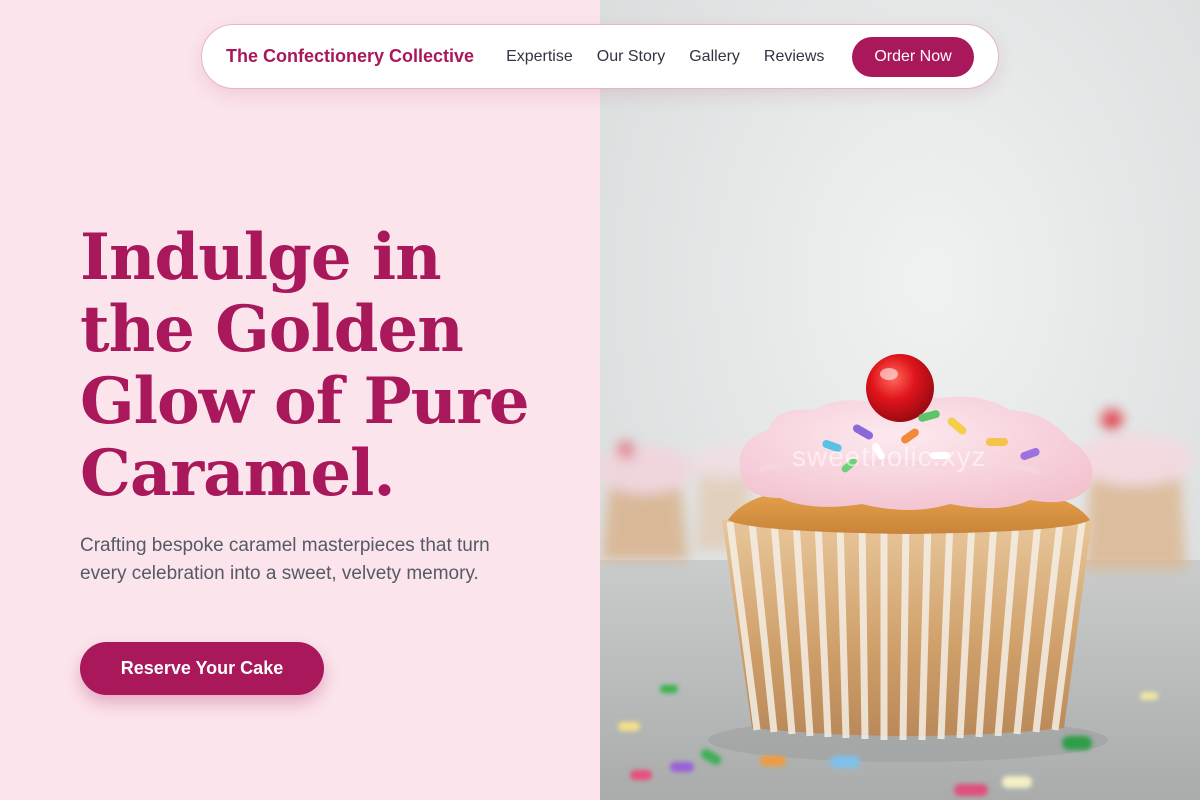 The height and width of the screenshot is (800, 1200). What do you see at coordinates (714, 57) in the screenshot?
I see `nav-link-gallery: Gallery` at bounding box center [714, 57].